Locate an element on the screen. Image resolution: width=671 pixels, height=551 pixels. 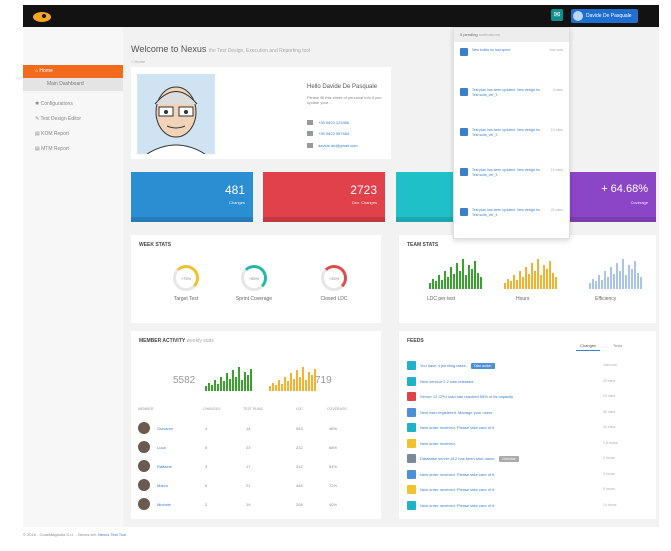
feed-text: You have 4 pending tasks. Take action is located at coordinates (457, 366).